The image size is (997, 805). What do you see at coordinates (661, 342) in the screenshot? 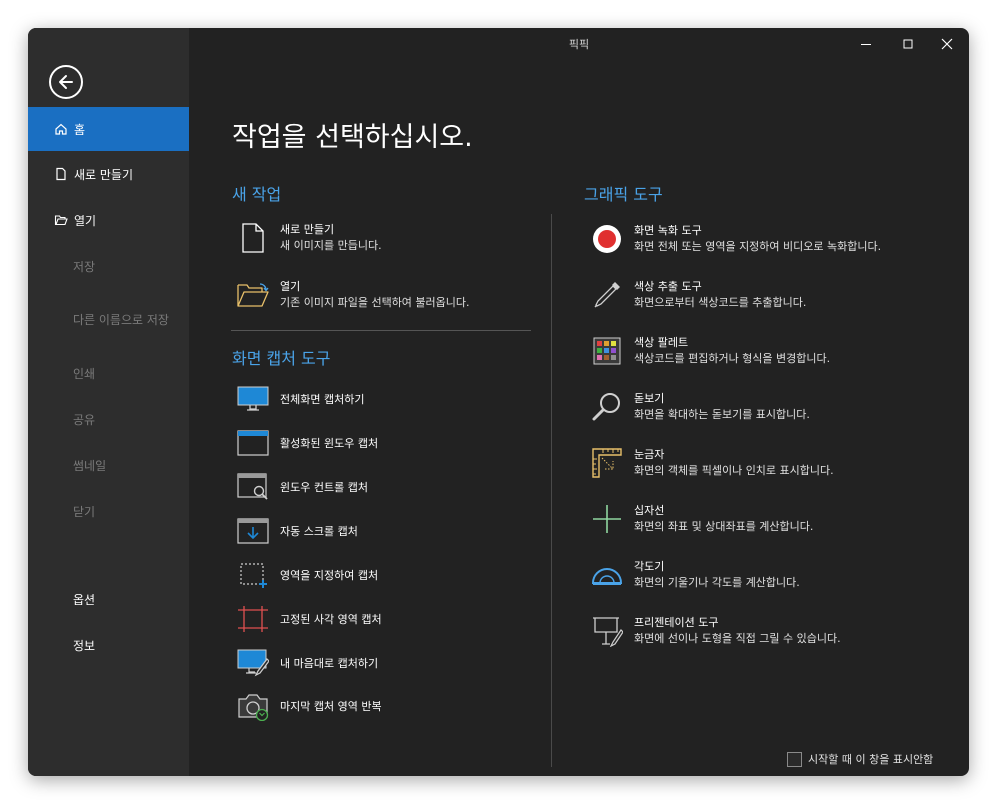
I see `tool-title: 색상 팔레트` at bounding box center [661, 342].